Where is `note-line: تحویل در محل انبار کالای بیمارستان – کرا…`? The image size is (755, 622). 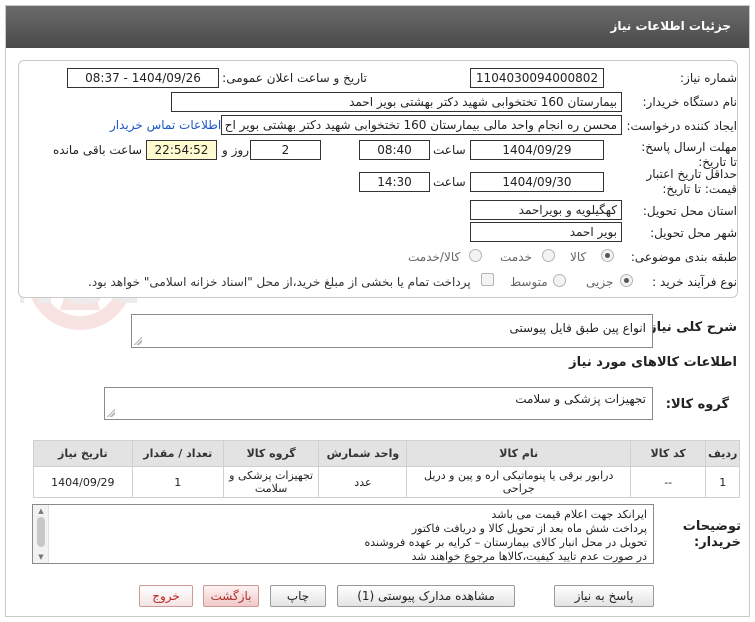
note-line: تحویل در محل انبار کالای بیمارستان – کرا… is located at coordinates (505, 542).